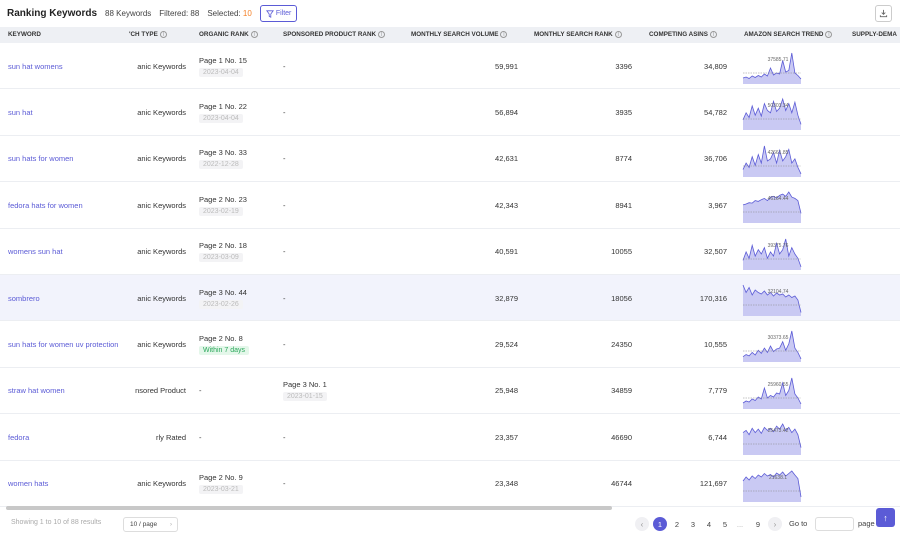 Image resolution: width=900 pixels, height=537 pixels. I want to click on page-button-9: 9, so click(758, 524).